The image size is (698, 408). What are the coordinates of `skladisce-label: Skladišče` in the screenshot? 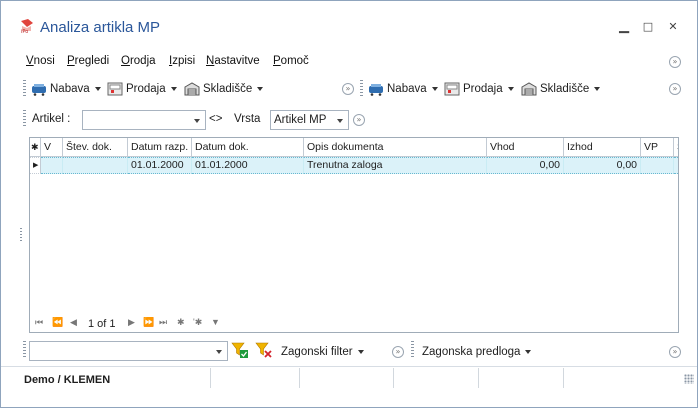 It's located at (228, 89).